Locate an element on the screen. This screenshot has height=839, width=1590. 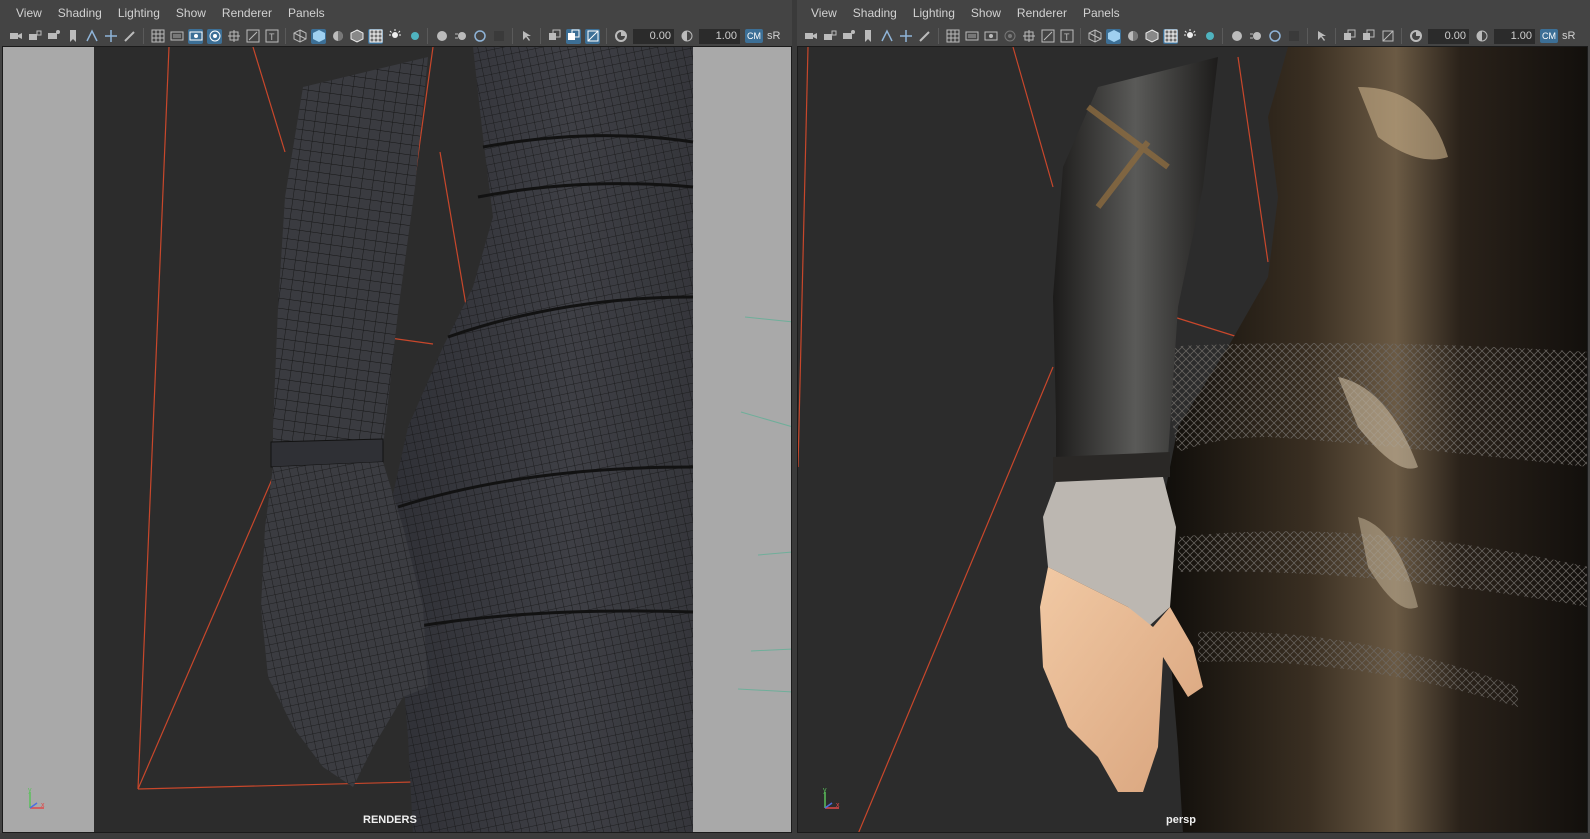
axis-y-label: y is located at coordinates (825, 791).